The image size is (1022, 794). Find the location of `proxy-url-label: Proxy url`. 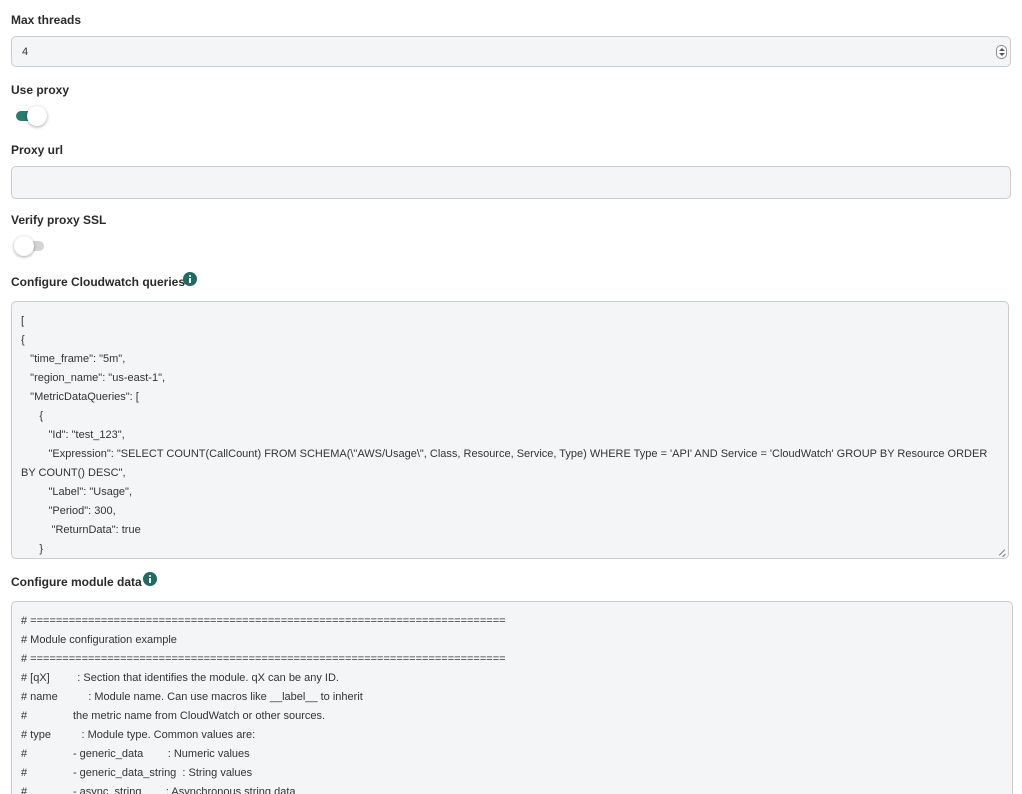

proxy-url-label: Proxy url is located at coordinates (37, 150).